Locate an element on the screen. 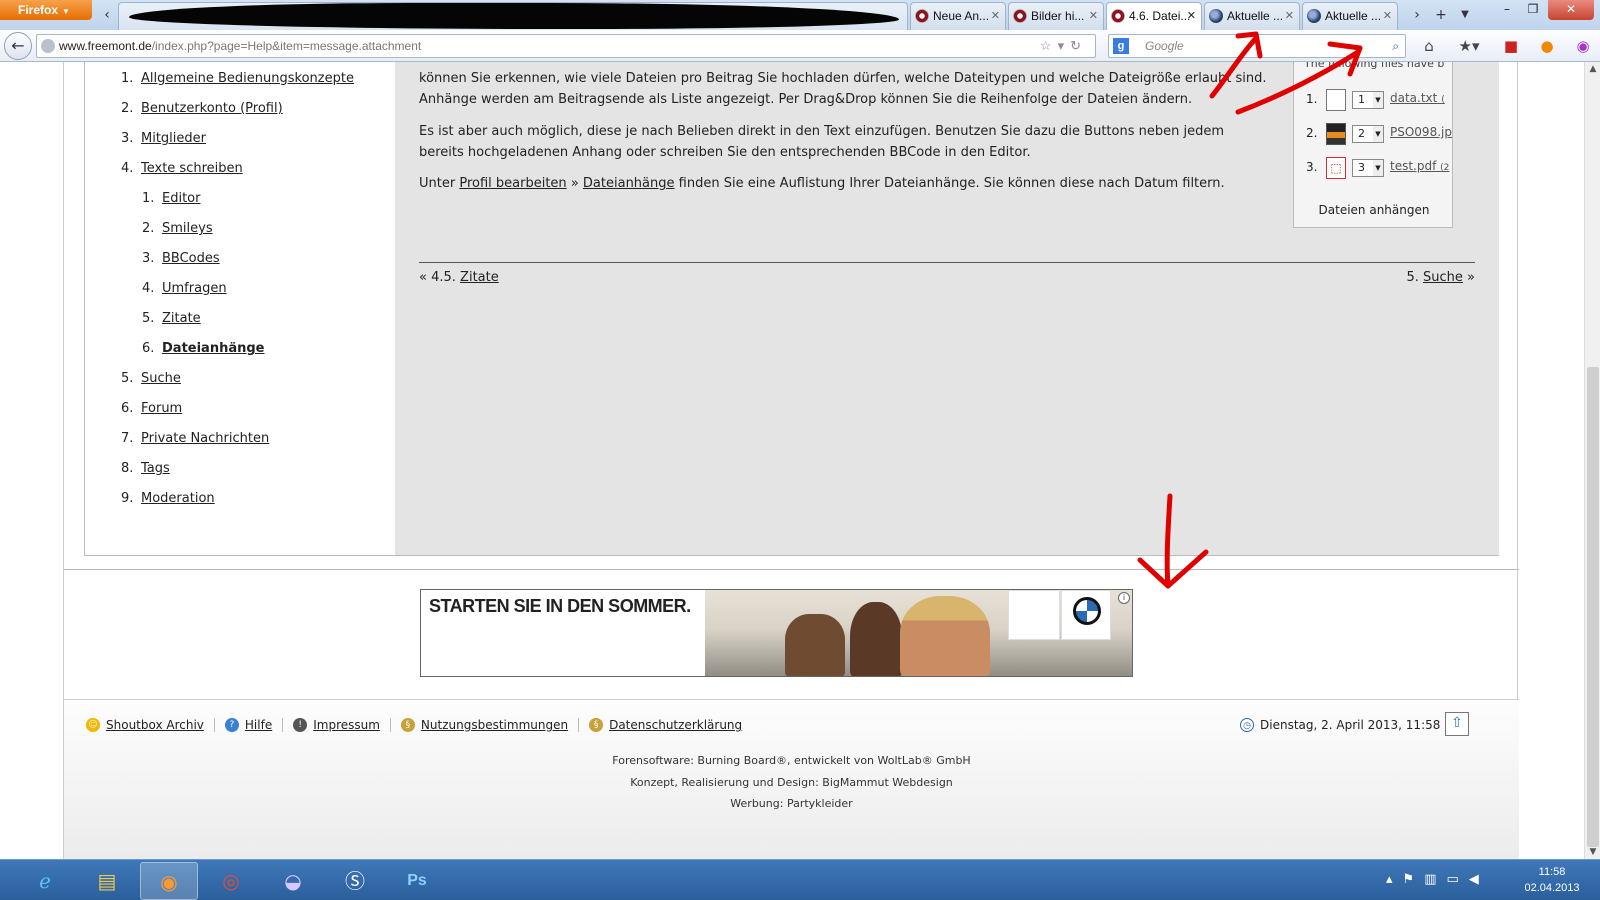 The width and height of the screenshot is (1600, 900). volume-icon: ◀ is located at coordinates (1479, 879).